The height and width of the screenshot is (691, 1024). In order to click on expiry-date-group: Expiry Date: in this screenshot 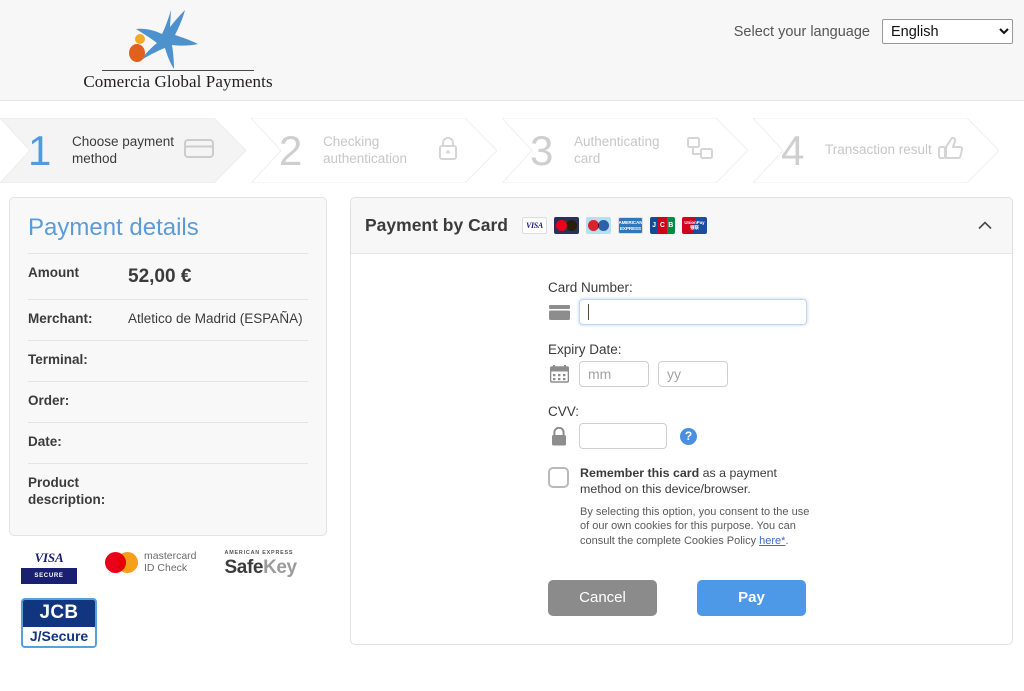, I will do `click(678, 364)`.